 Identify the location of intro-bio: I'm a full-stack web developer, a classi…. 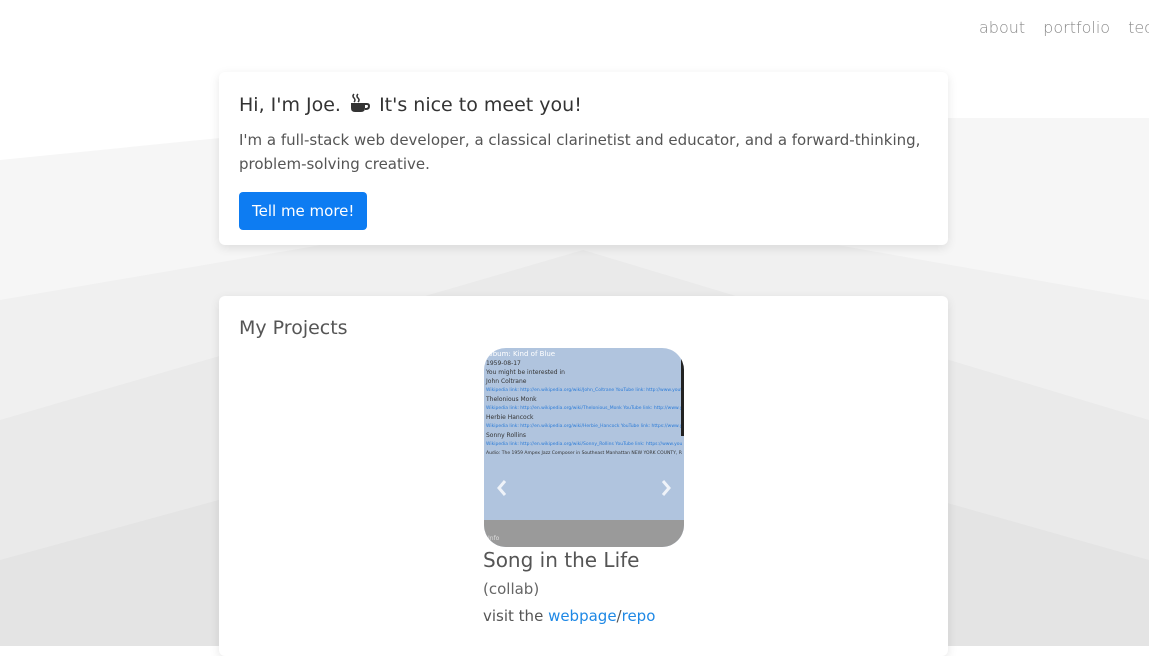
(580, 152).